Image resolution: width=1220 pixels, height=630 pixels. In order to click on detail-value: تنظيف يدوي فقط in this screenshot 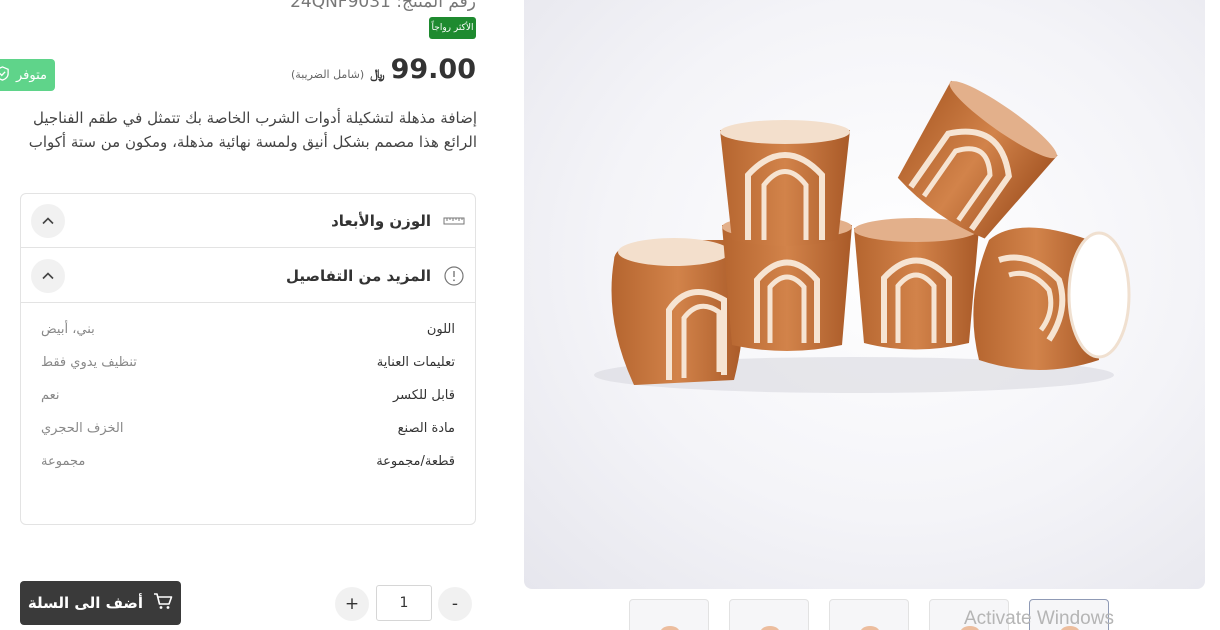, I will do `click(89, 362)`.